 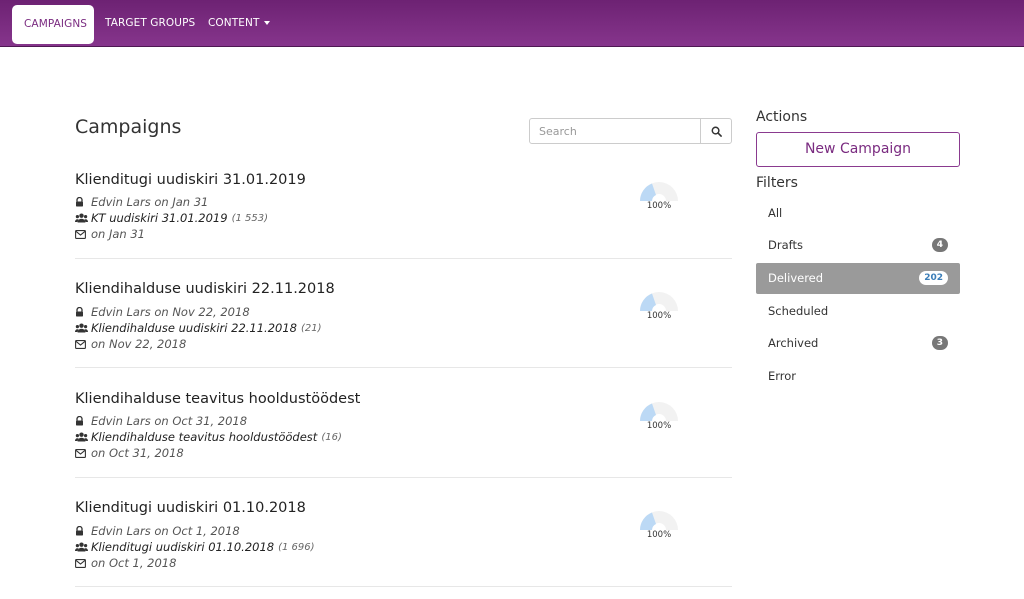 I want to click on count-badge: 3, so click(x=939, y=343).